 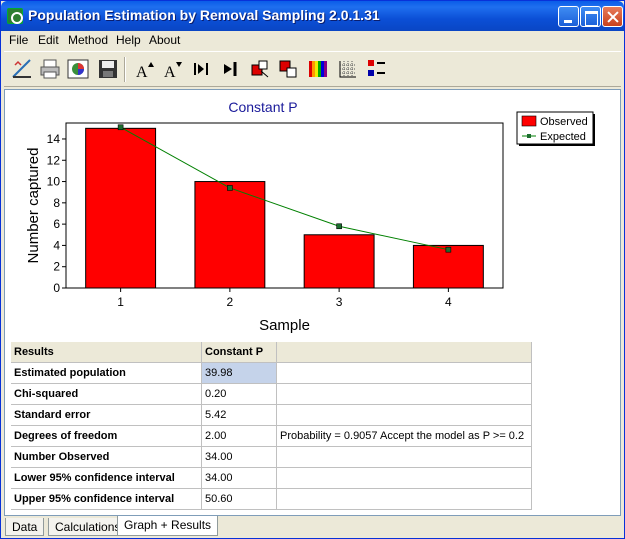 What do you see at coordinates (15, 16) in the screenshot?
I see `app-icon` at bounding box center [15, 16].